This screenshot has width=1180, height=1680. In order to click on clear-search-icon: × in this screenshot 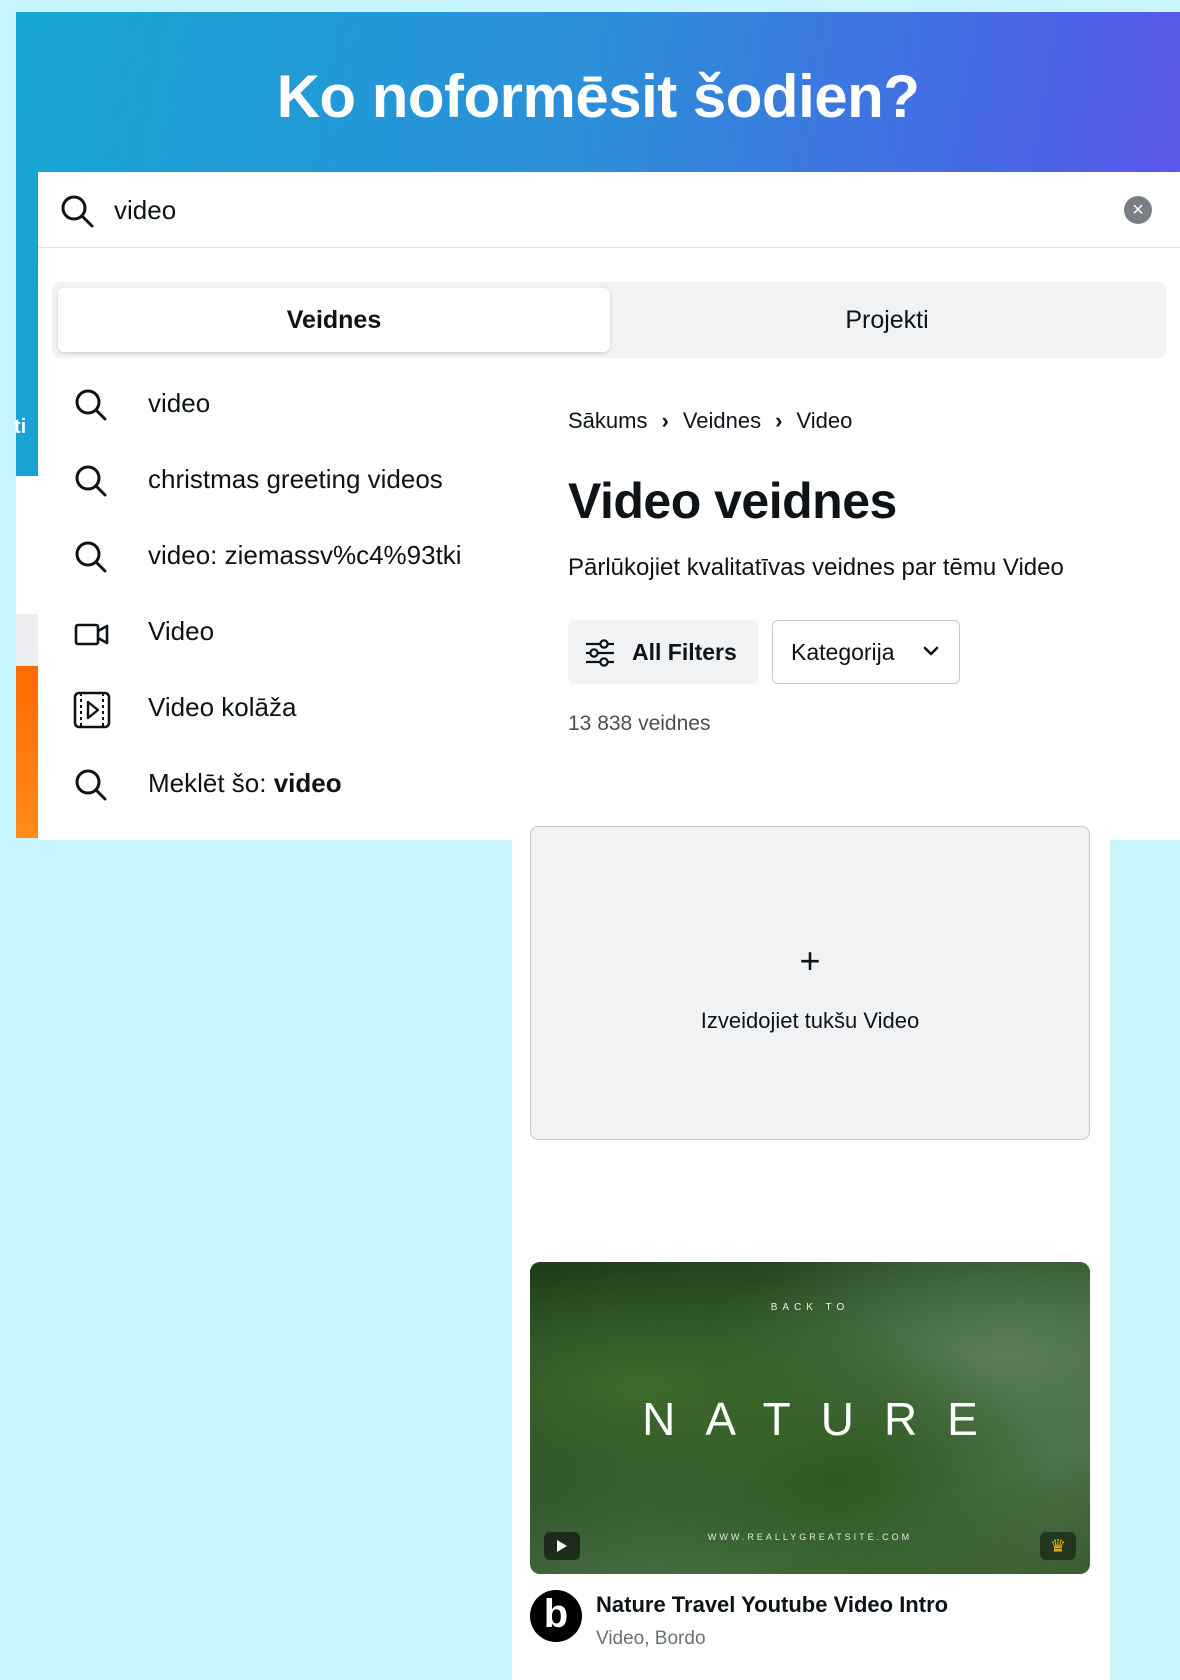, I will do `click(1138, 210)`.